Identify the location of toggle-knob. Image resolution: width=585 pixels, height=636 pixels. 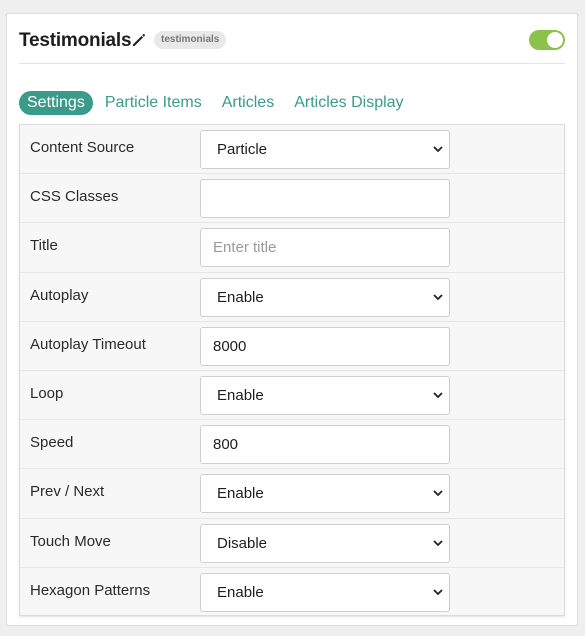
(555, 40).